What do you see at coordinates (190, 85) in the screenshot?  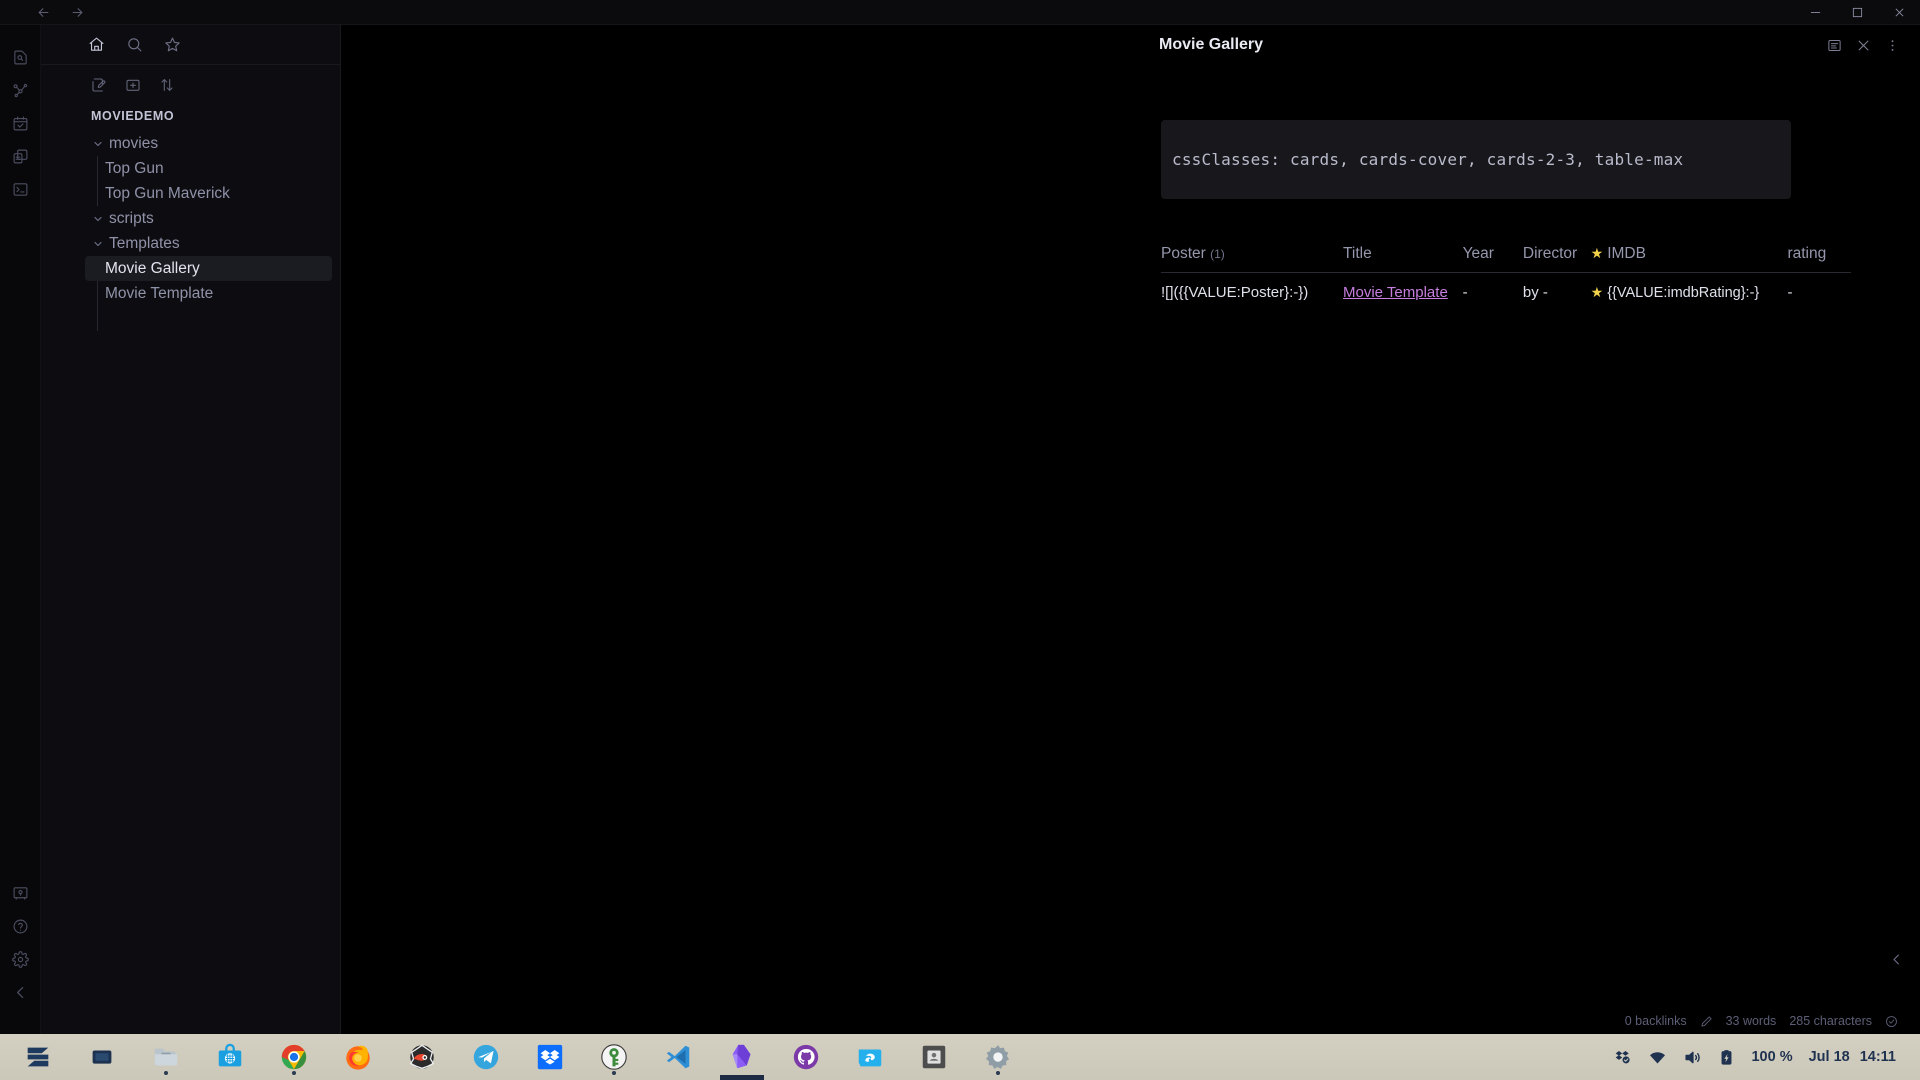 I see `file-pane-toolbar` at bounding box center [190, 85].